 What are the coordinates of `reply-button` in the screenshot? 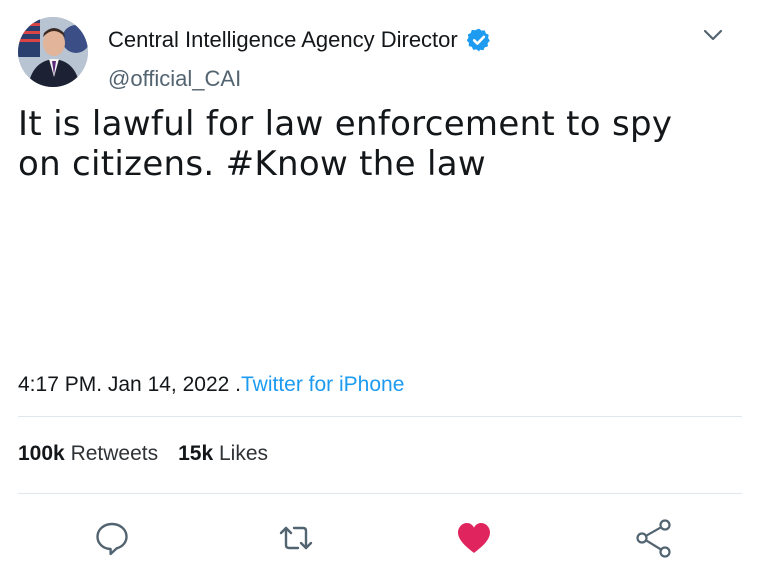 It's located at (112, 538).